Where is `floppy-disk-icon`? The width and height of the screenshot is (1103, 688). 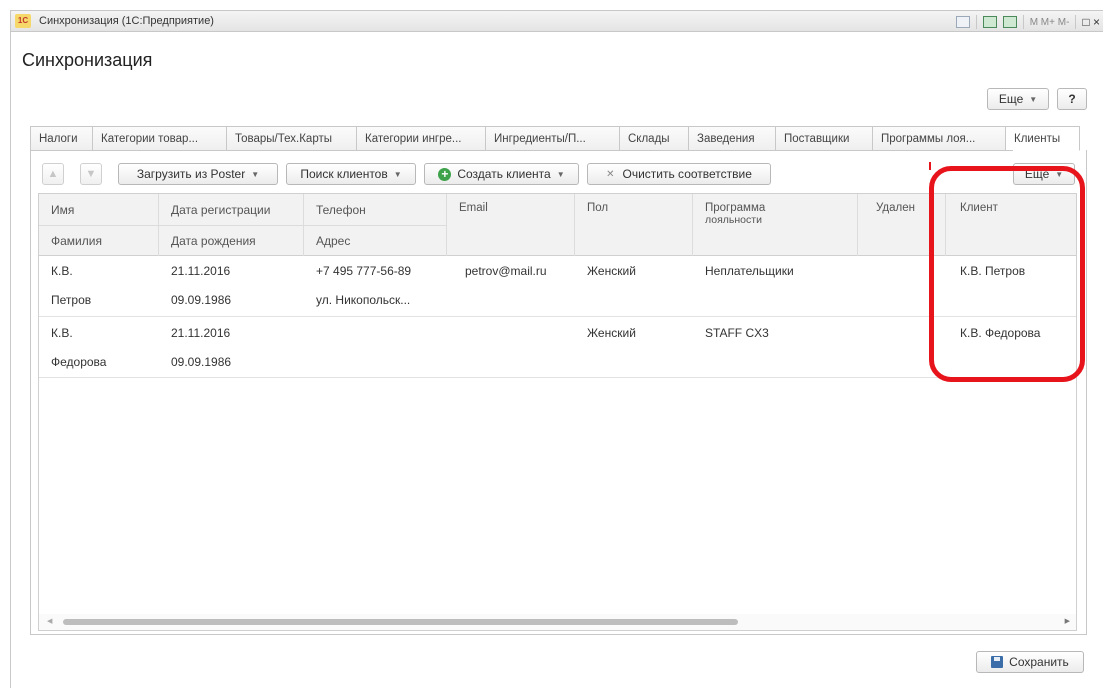 floppy-disk-icon is located at coordinates (997, 662).